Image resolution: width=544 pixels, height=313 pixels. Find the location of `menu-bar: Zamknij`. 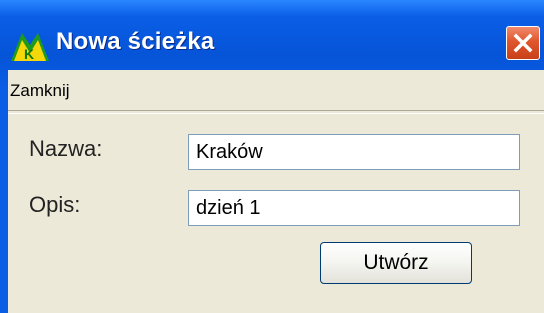

menu-bar: Zamknij is located at coordinates (276, 90).